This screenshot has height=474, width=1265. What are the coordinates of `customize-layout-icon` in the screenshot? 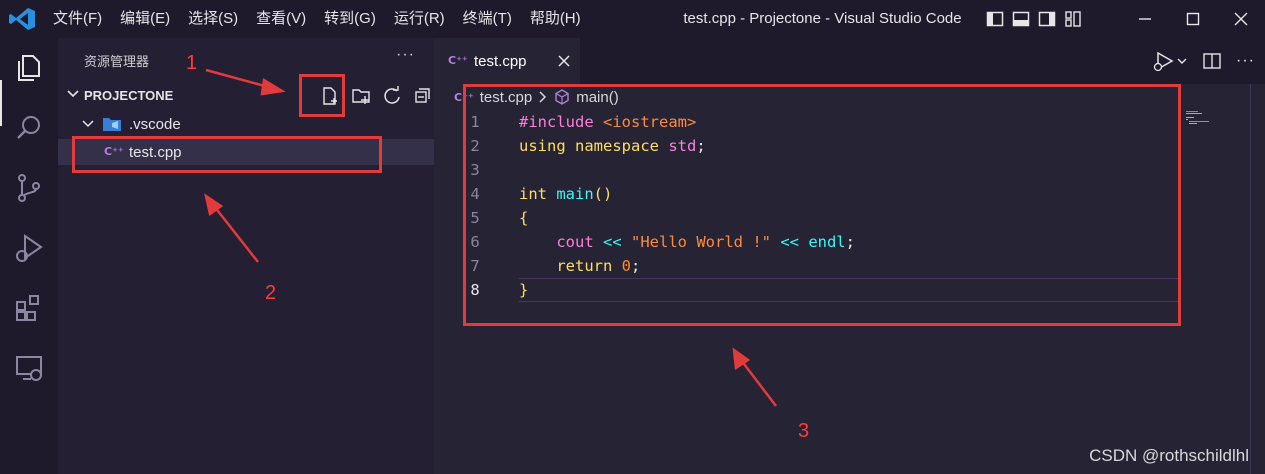 It's located at (1073, 19).